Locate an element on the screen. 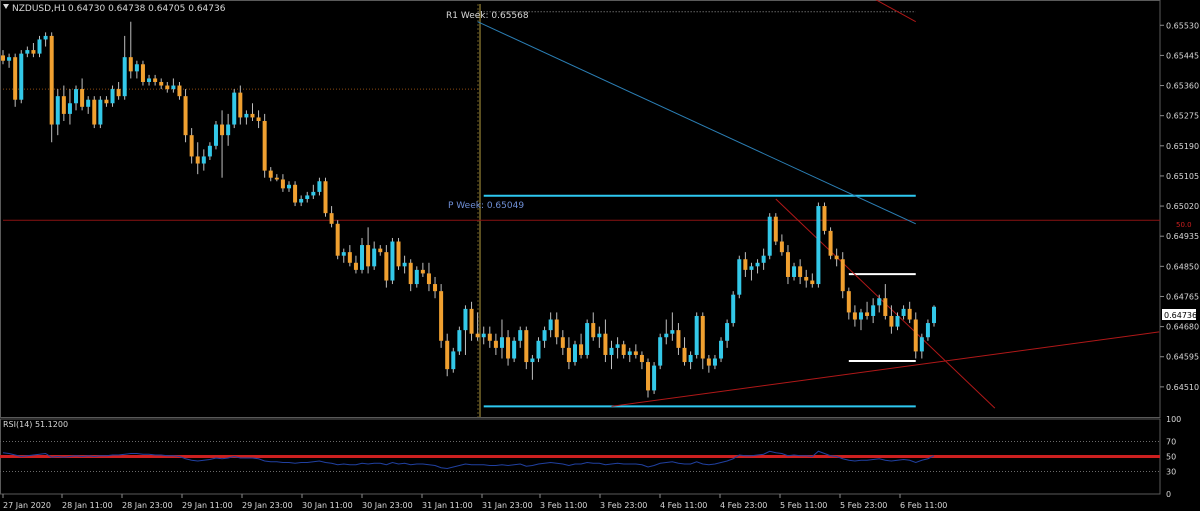  price-tick-label: 0.65445 is located at coordinates (1182, 55).